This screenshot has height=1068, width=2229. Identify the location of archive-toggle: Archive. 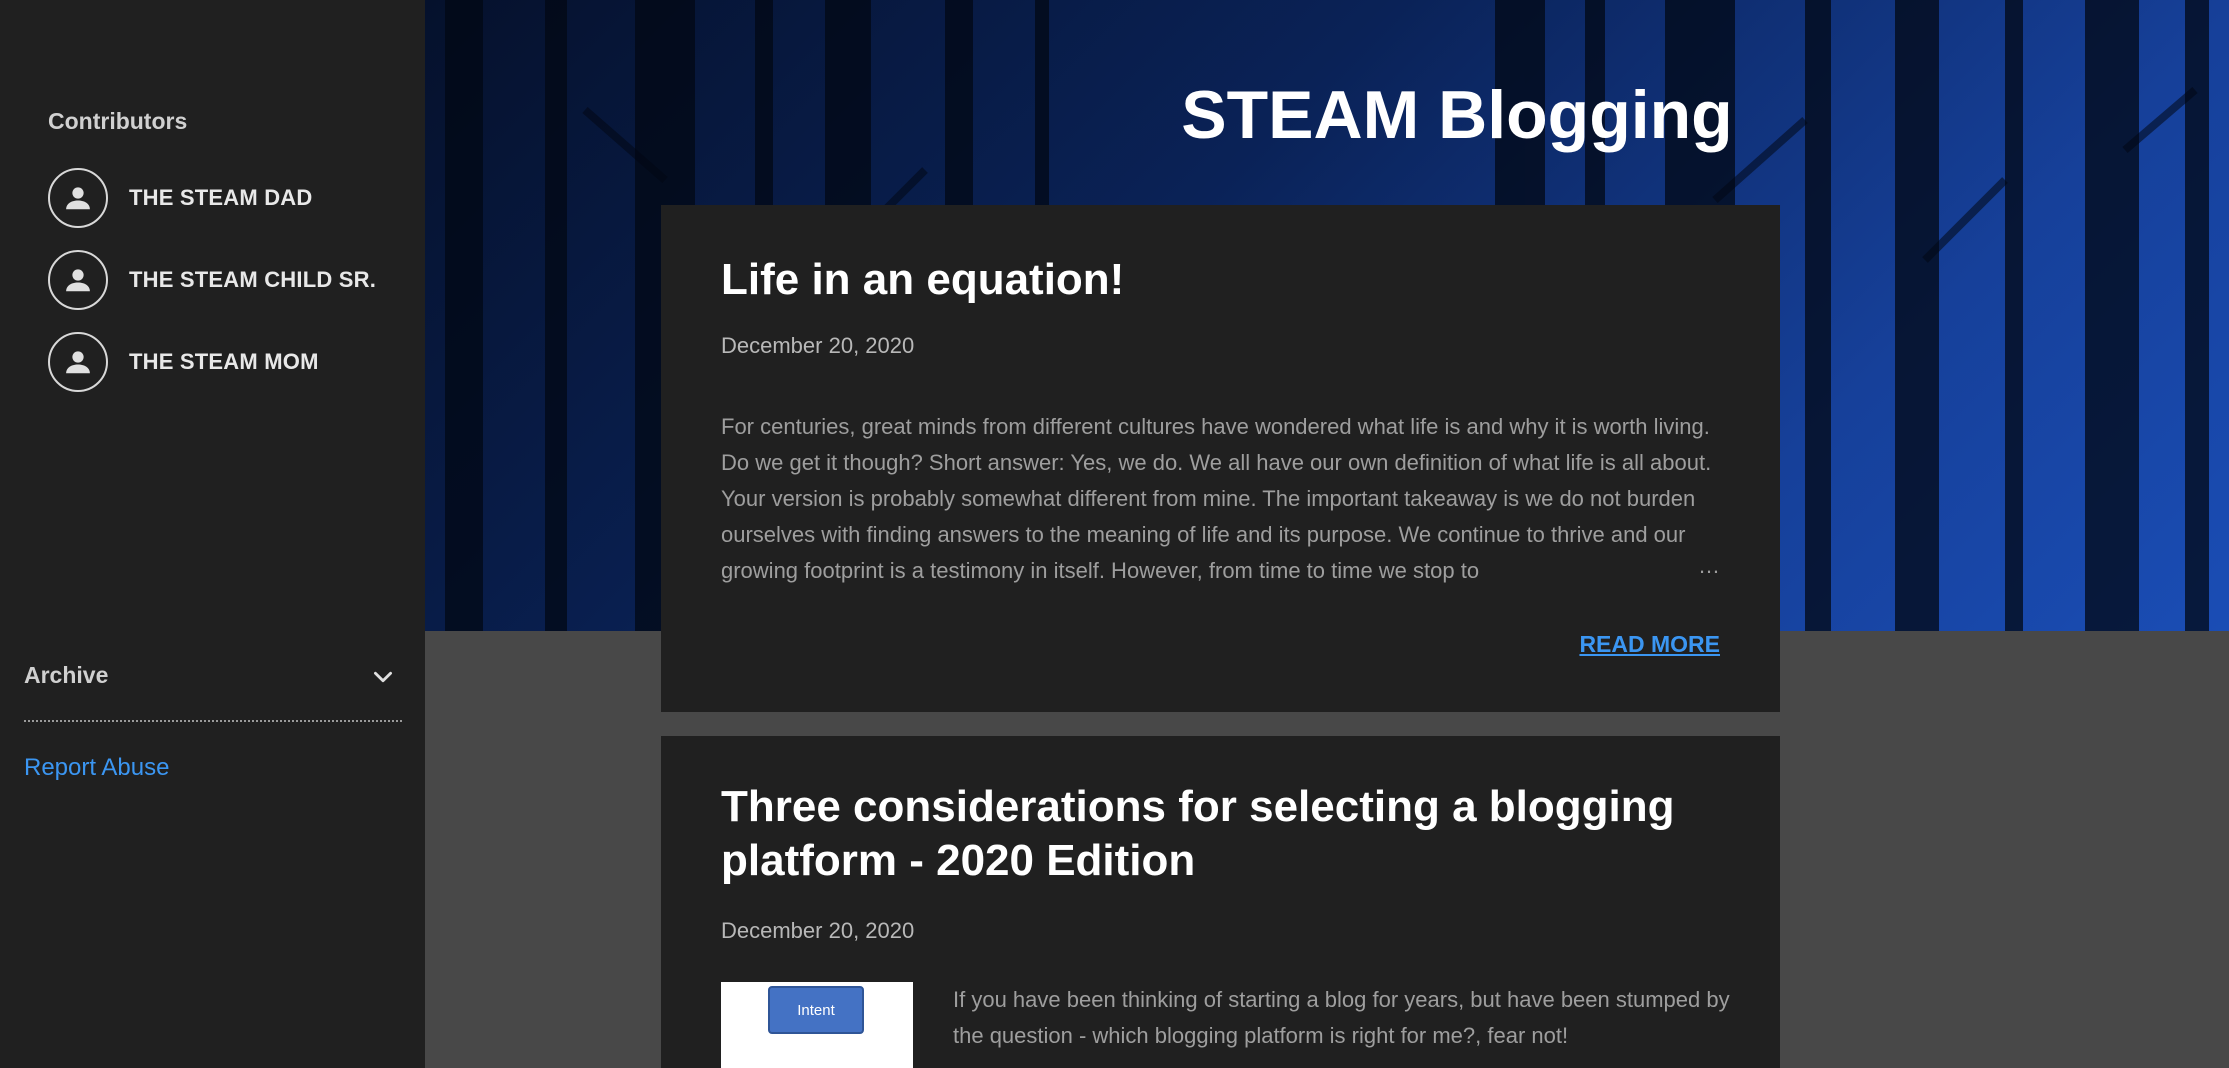
(213, 690).